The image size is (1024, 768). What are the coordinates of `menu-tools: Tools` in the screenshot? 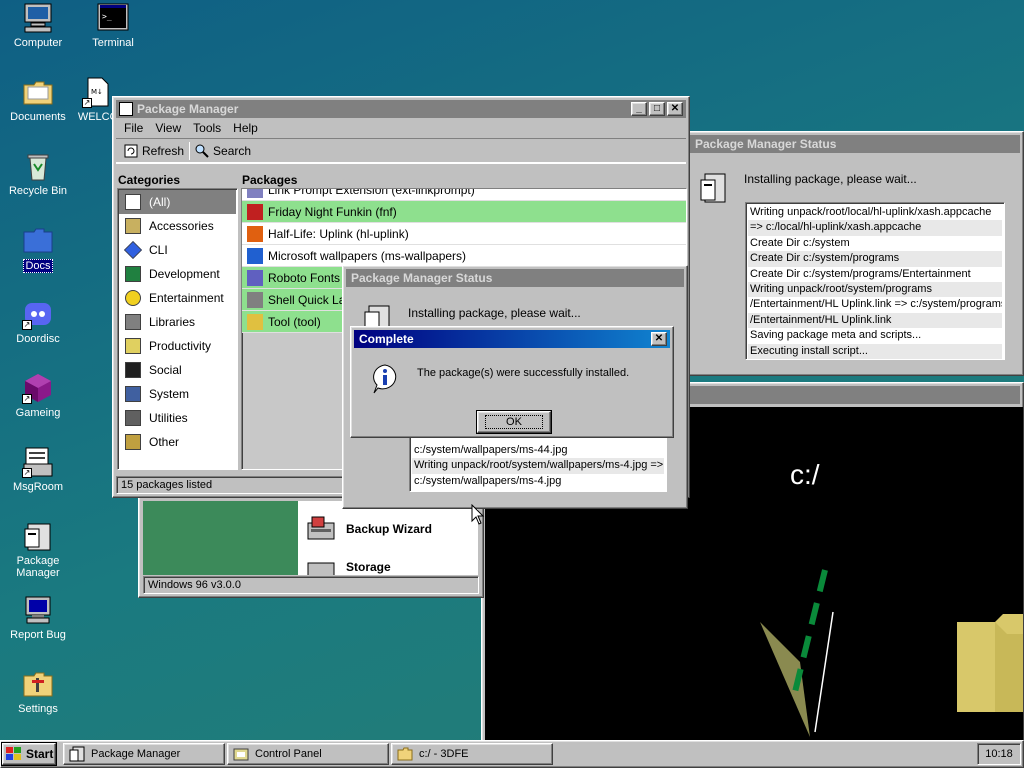 It's located at (207, 128).